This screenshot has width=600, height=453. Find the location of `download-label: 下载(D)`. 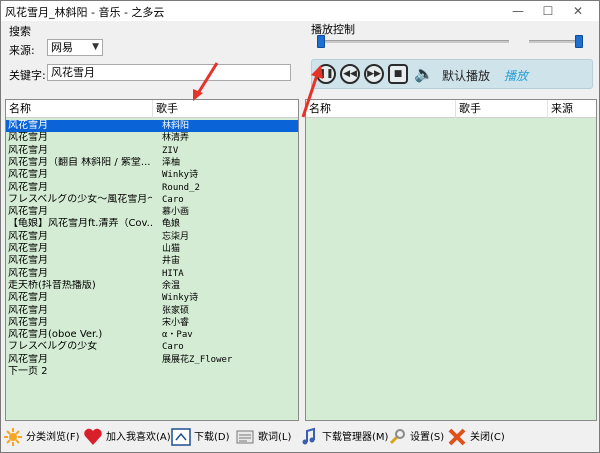

download-label: 下载(D) is located at coordinates (212, 437).